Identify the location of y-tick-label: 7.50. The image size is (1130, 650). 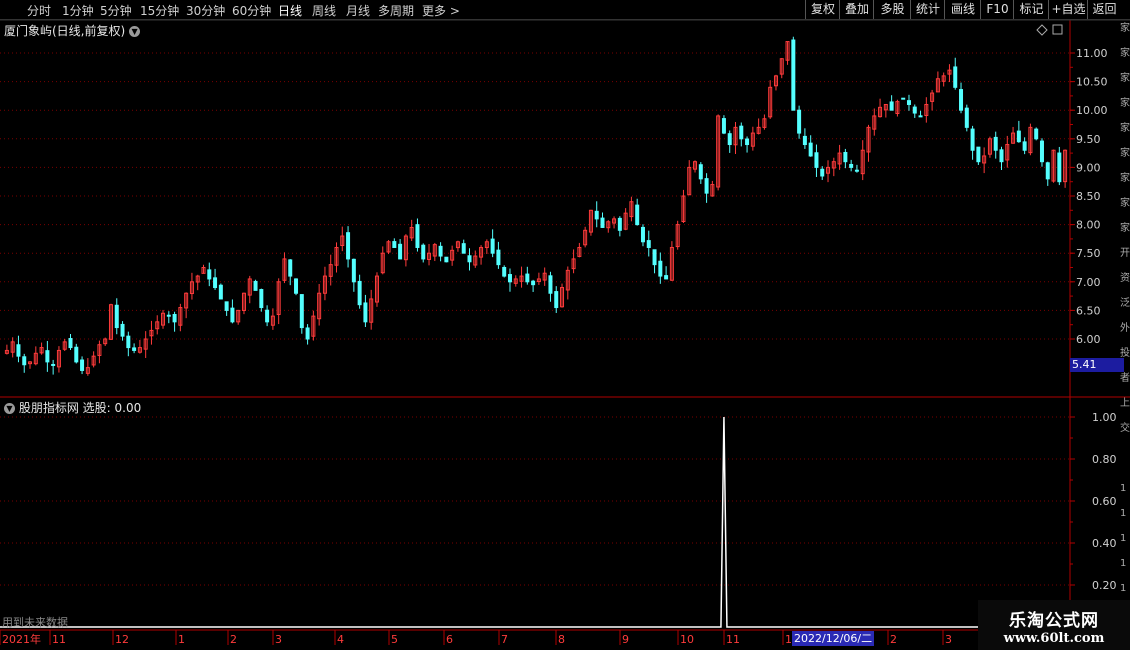
(1088, 253).